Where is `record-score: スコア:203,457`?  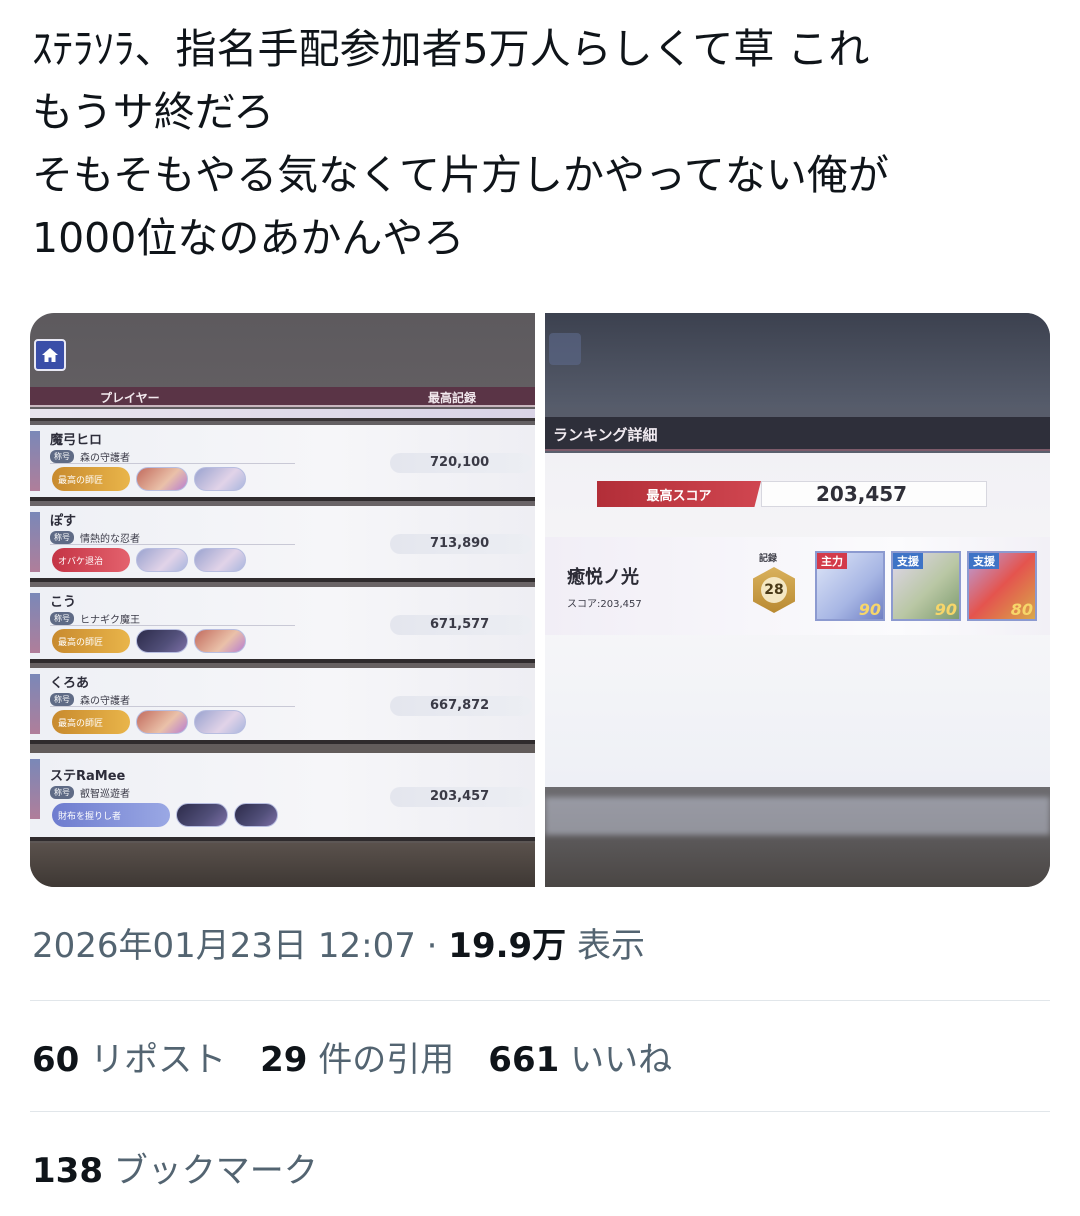
record-score: スコア:203,457 is located at coordinates (604, 604).